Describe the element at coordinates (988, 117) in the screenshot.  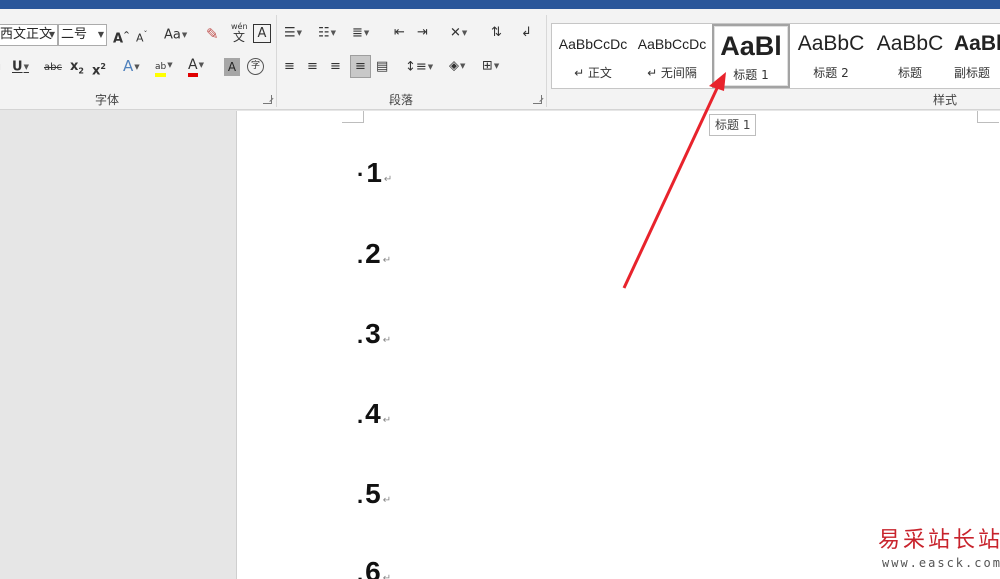
I see `page-corner-marker` at that location.